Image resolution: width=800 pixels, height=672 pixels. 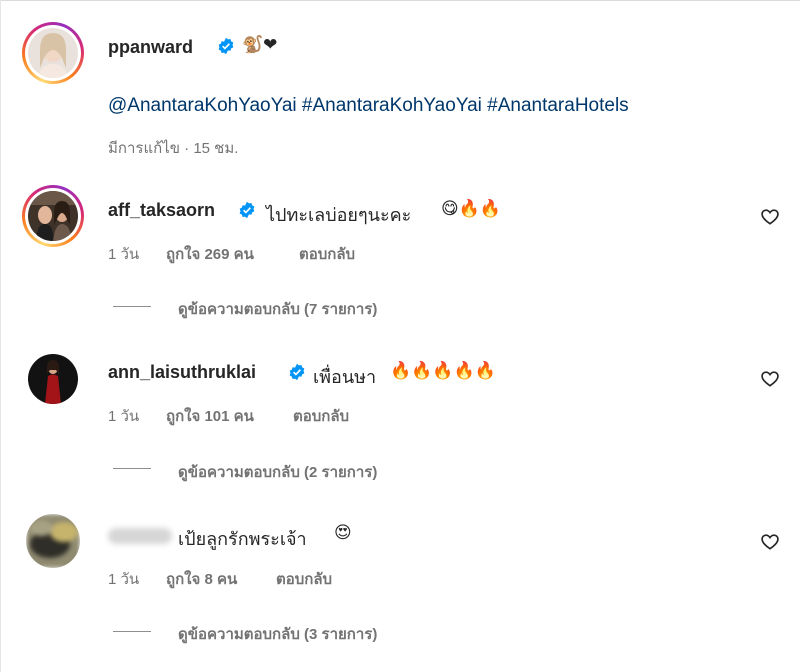 What do you see at coordinates (0, 336) in the screenshot?
I see `left-divider` at bounding box center [0, 336].